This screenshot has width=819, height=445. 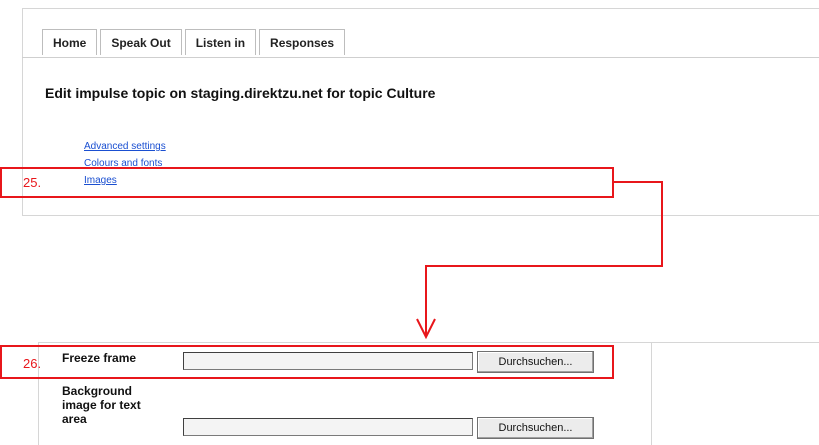 What do you see at coordinates (125, 146) in the screenshot?
I see `link-advanced-settings: Advanced settings` at bounding box center [125, 146].